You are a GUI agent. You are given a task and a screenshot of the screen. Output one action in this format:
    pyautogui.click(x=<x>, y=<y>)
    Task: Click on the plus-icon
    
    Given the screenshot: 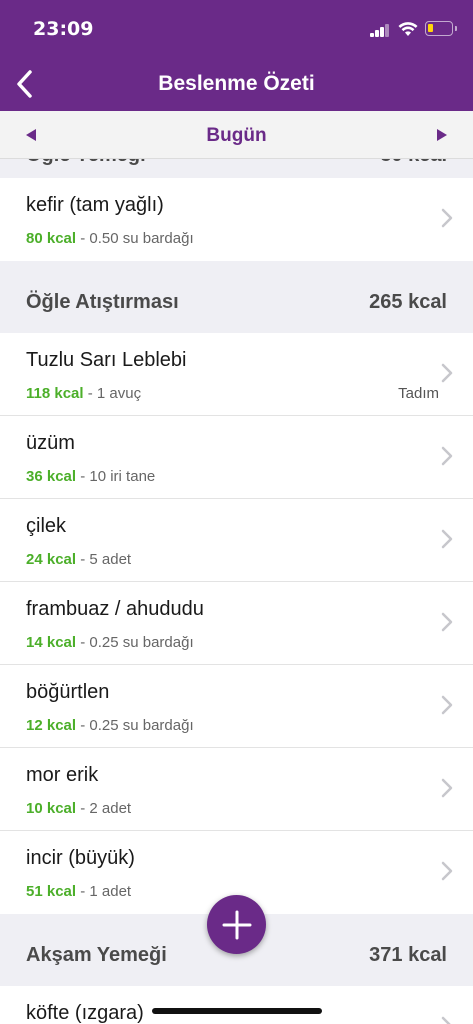 What is the action you would take?
    pyautogui.click(x=236, y=924)
    